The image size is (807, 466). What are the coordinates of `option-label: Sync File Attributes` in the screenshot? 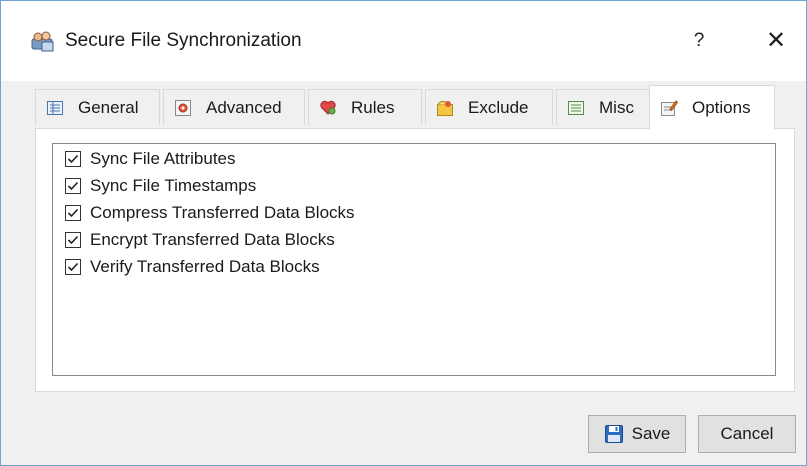 It's located at (163, 158).